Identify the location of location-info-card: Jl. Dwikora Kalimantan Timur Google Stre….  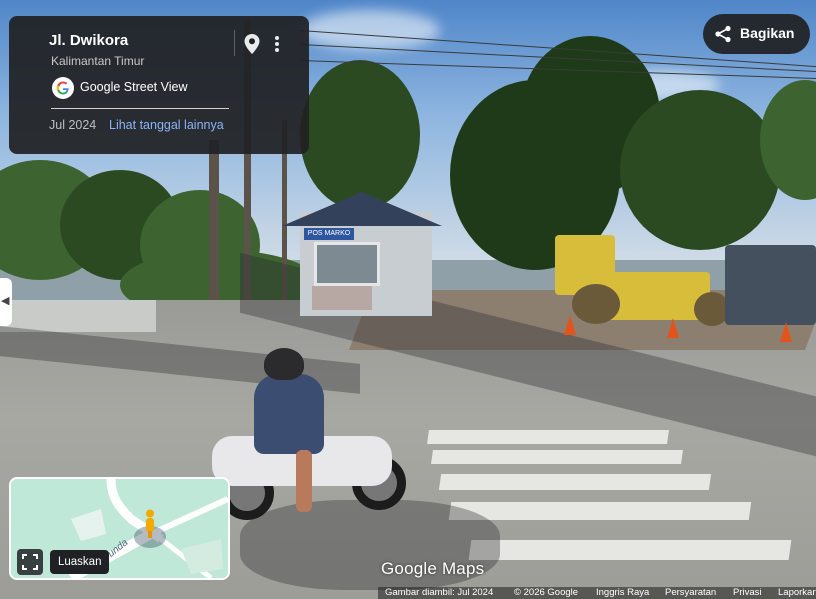
(159, 85).